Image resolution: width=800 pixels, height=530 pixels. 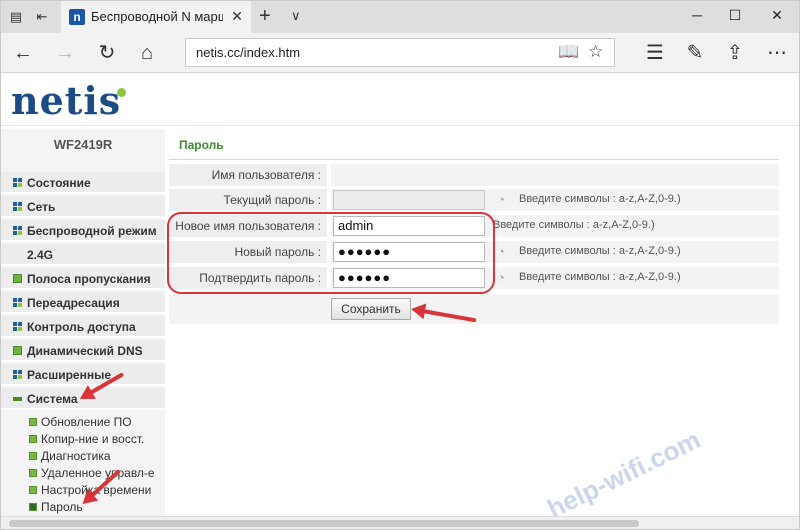 I want to click on favorite-star-icon: ☆, so click(x=595, y=52).